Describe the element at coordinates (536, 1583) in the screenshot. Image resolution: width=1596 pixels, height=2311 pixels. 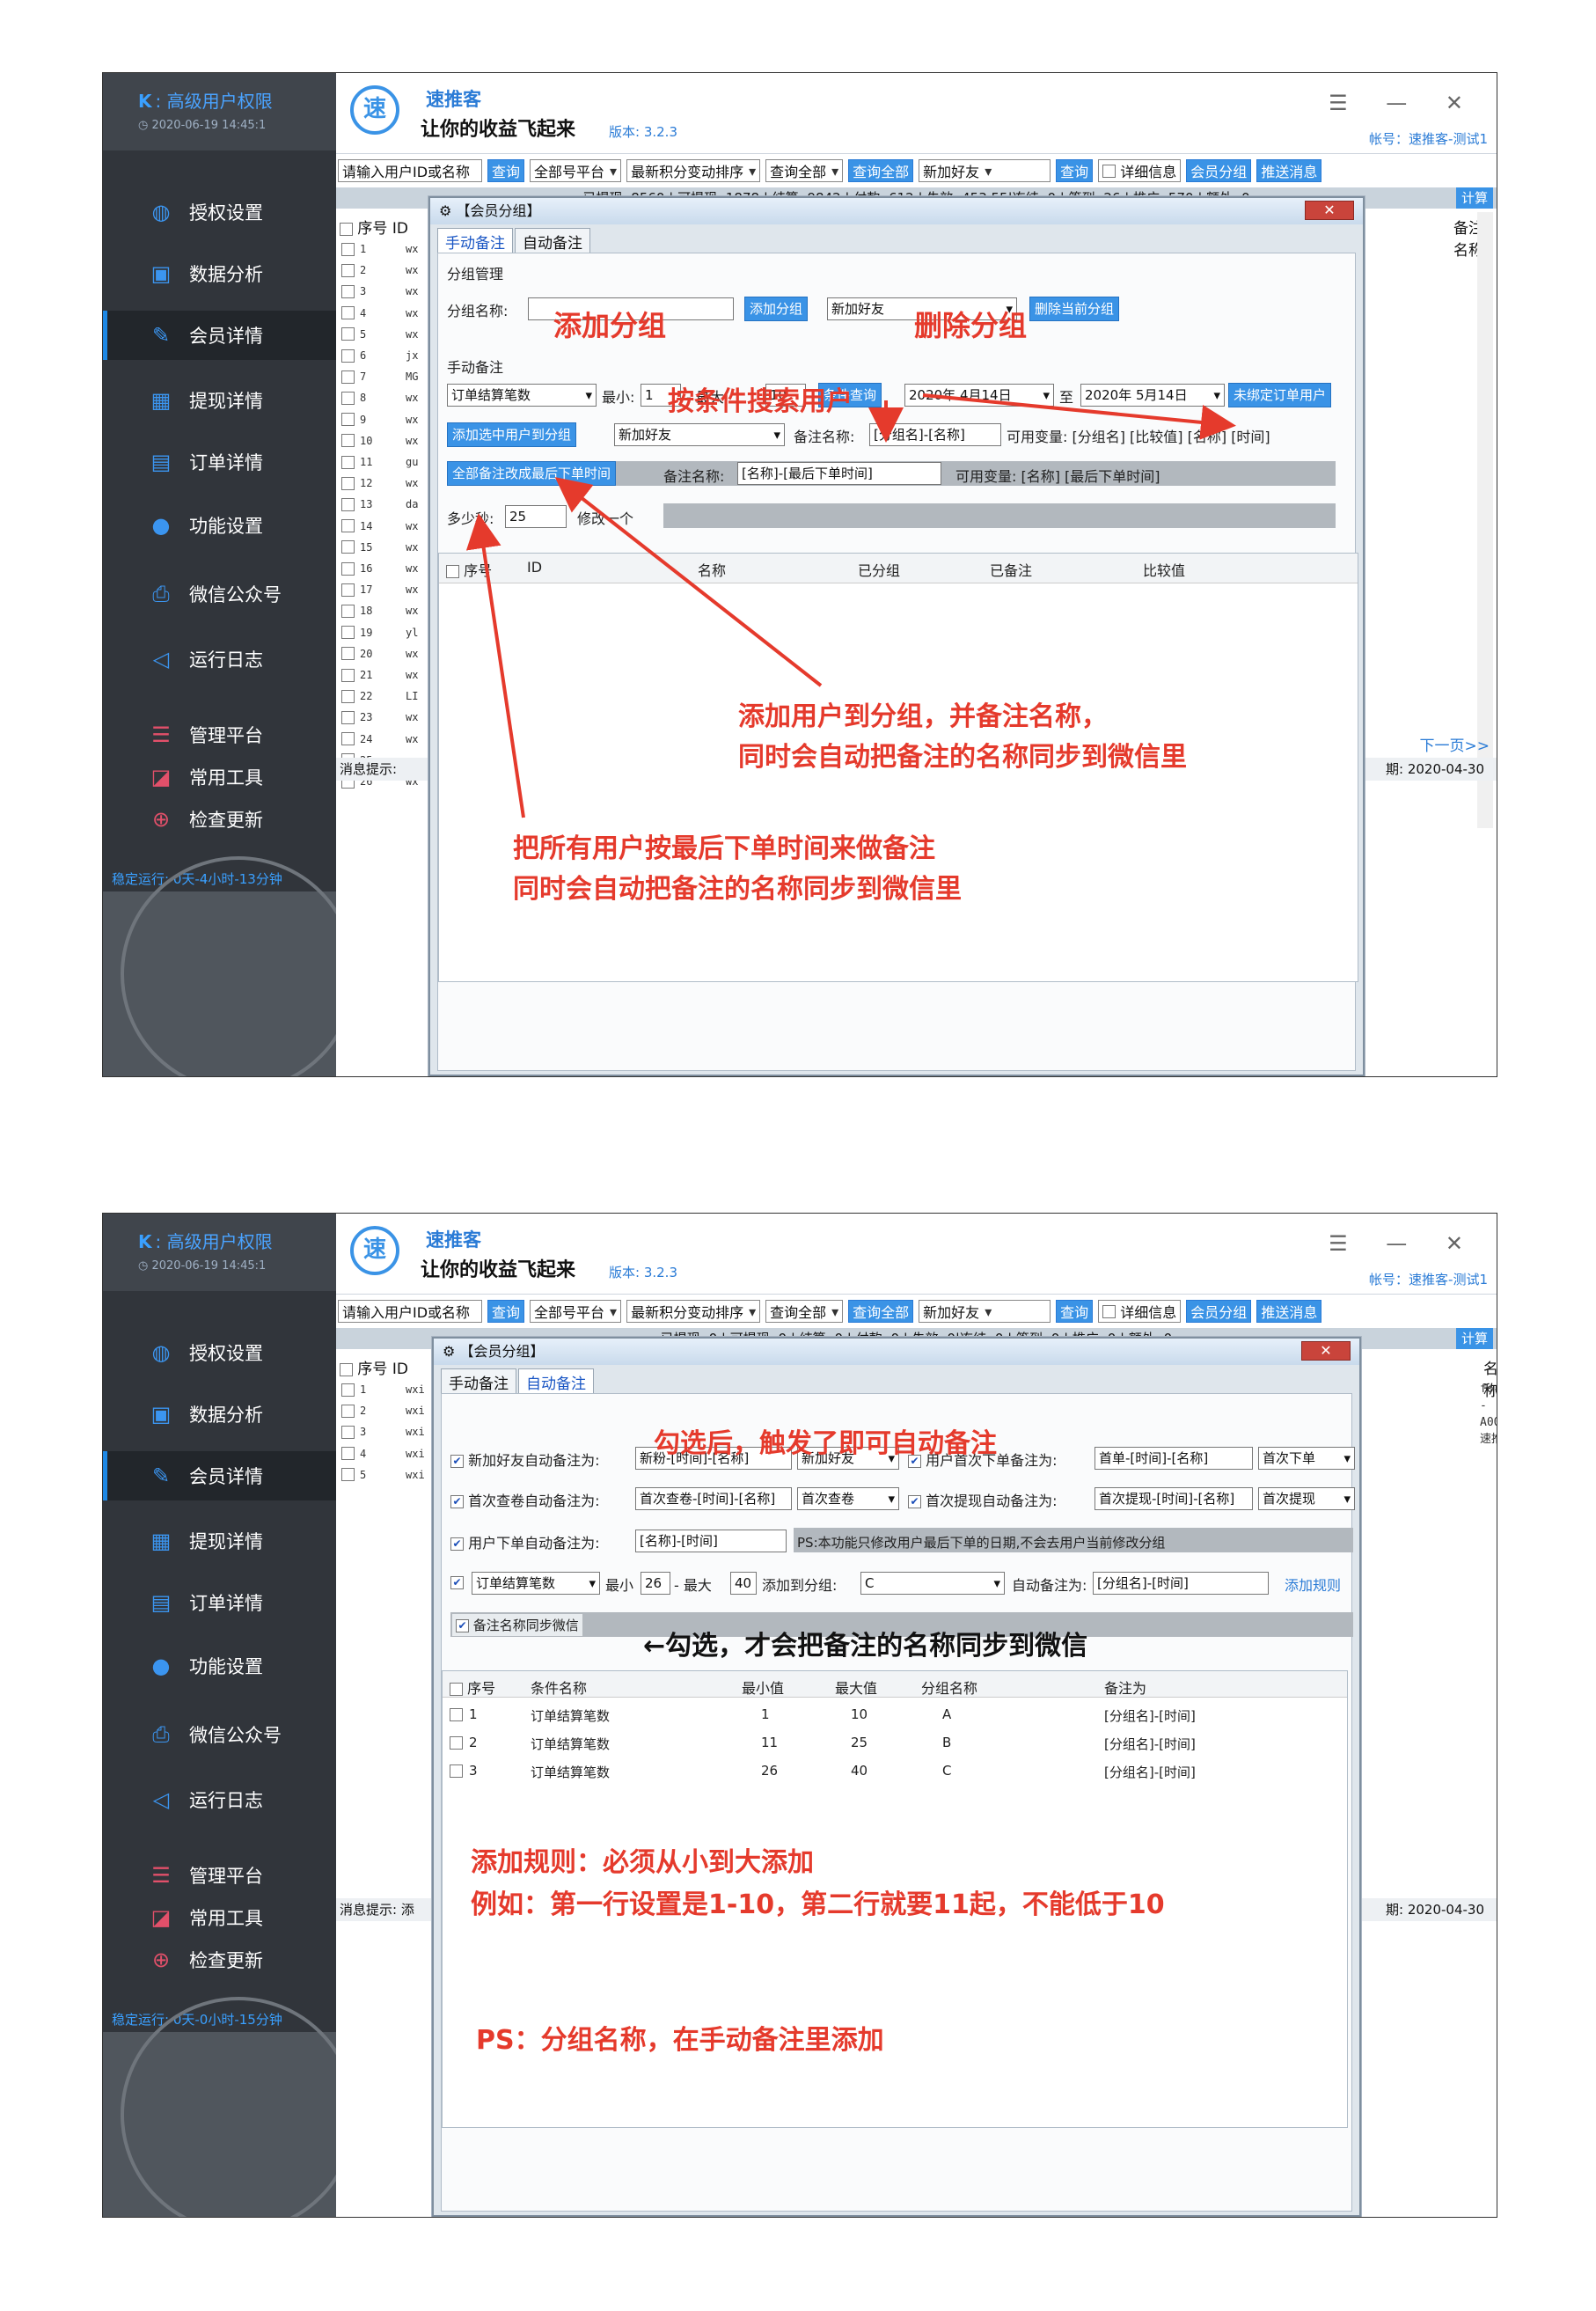
I see `rule-condition-select: 订单结算笔数` at that location.